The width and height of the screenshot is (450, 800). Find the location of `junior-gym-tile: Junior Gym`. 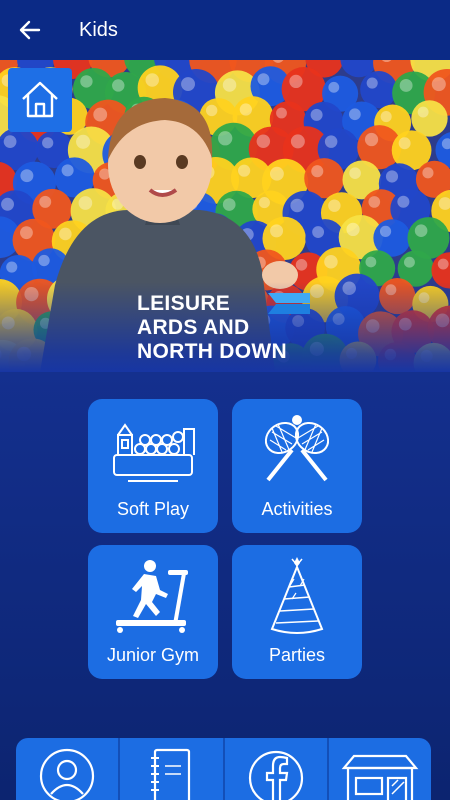

junior-gym-tile: Junior Gym is located at coordinates (153, 612).